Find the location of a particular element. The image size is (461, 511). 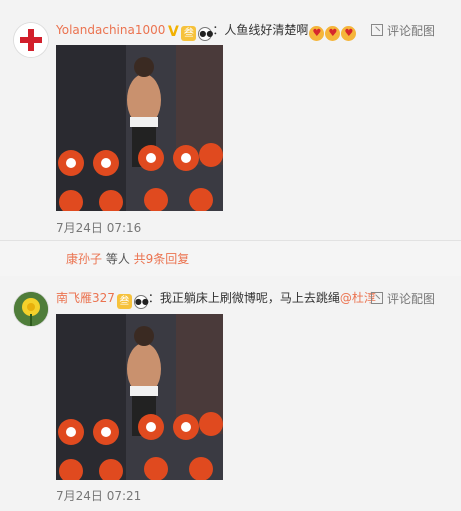

red-cross-avatar-icon is located at coordinates (31, 40).